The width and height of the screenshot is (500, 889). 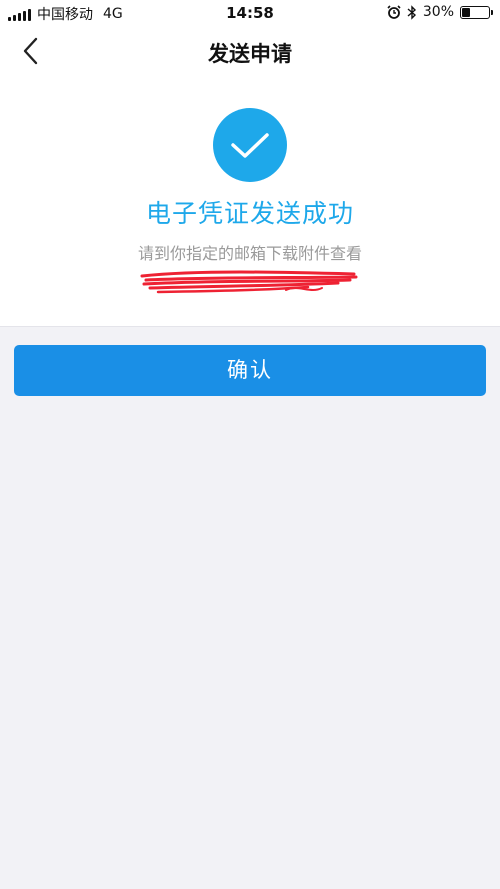 I want to click on success-badge, so click(x=250, y=145).